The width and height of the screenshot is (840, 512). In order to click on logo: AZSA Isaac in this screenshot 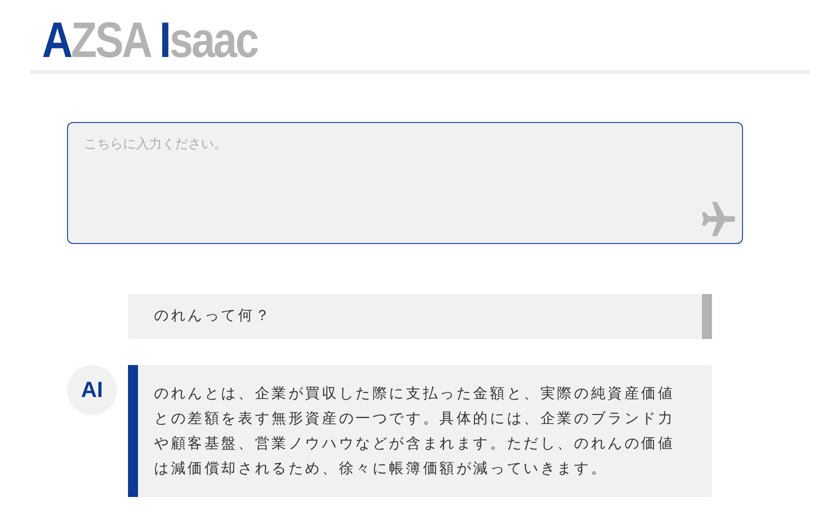, I will do `click(150, 40)`.